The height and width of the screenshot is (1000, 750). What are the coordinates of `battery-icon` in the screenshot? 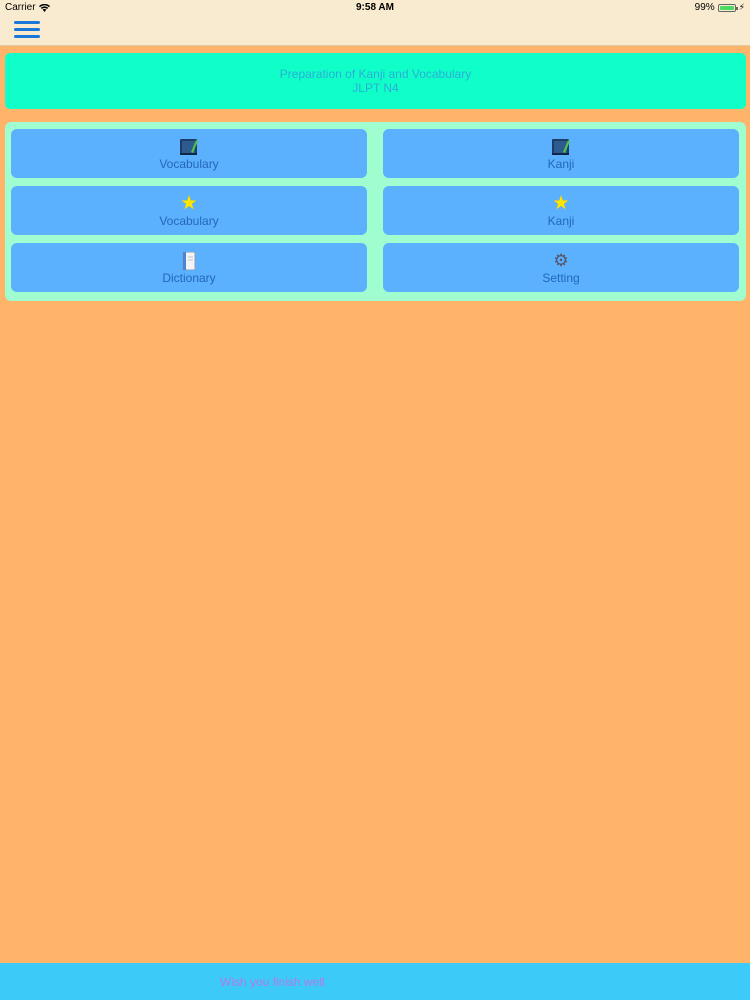 It's located at (727, 7).